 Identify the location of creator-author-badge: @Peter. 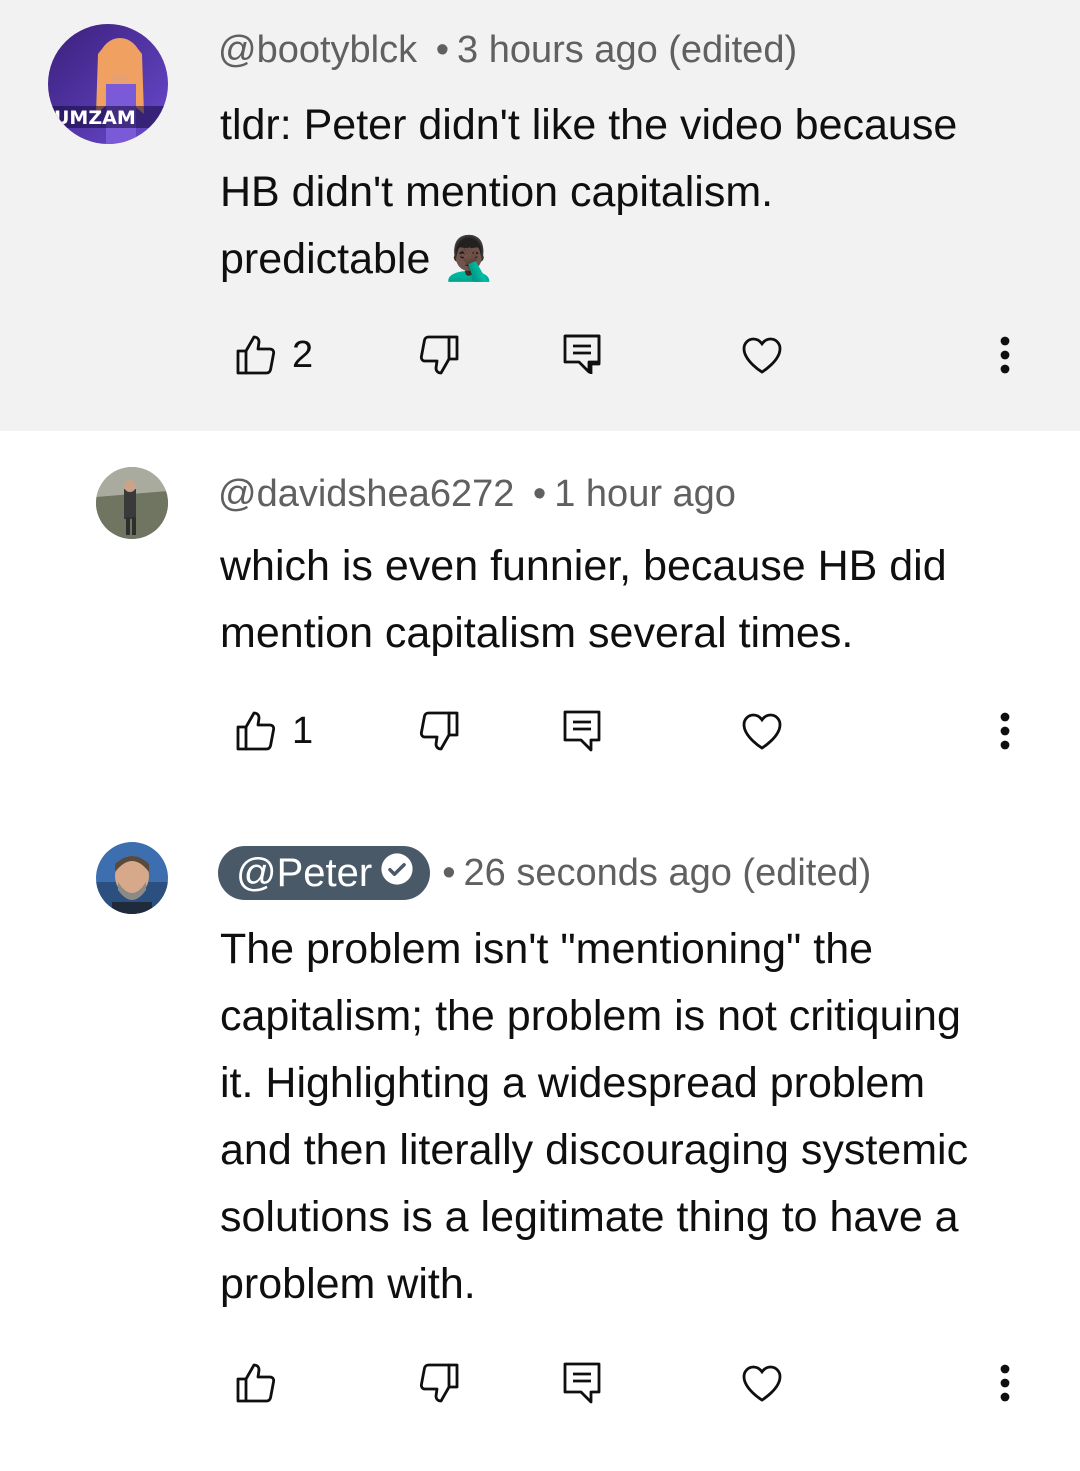
(324, 873).